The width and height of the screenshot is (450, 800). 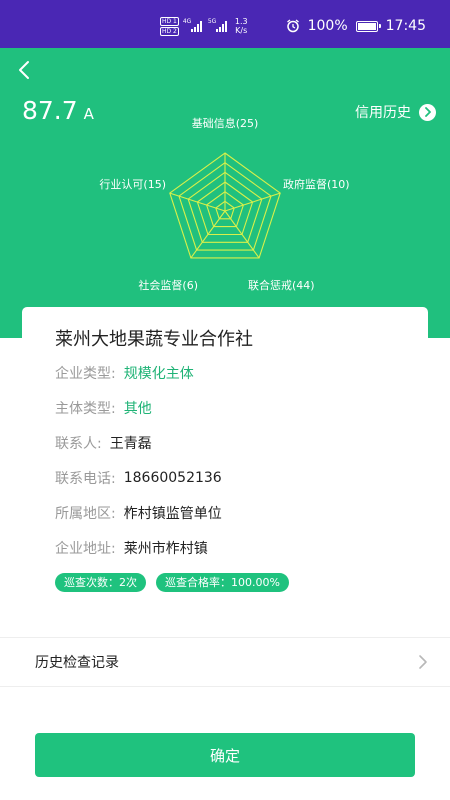 I want to click on credit-score: 87.7 A, so click(x=58, y=110).